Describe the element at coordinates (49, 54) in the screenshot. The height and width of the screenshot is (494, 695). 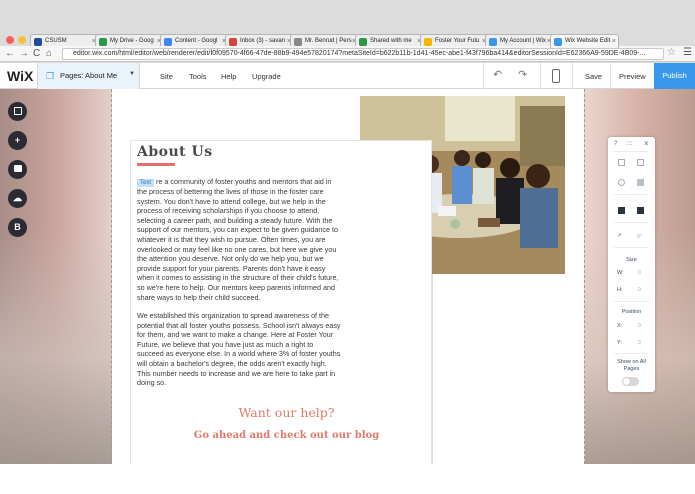
I see `home-icon: ⌂` at that location.